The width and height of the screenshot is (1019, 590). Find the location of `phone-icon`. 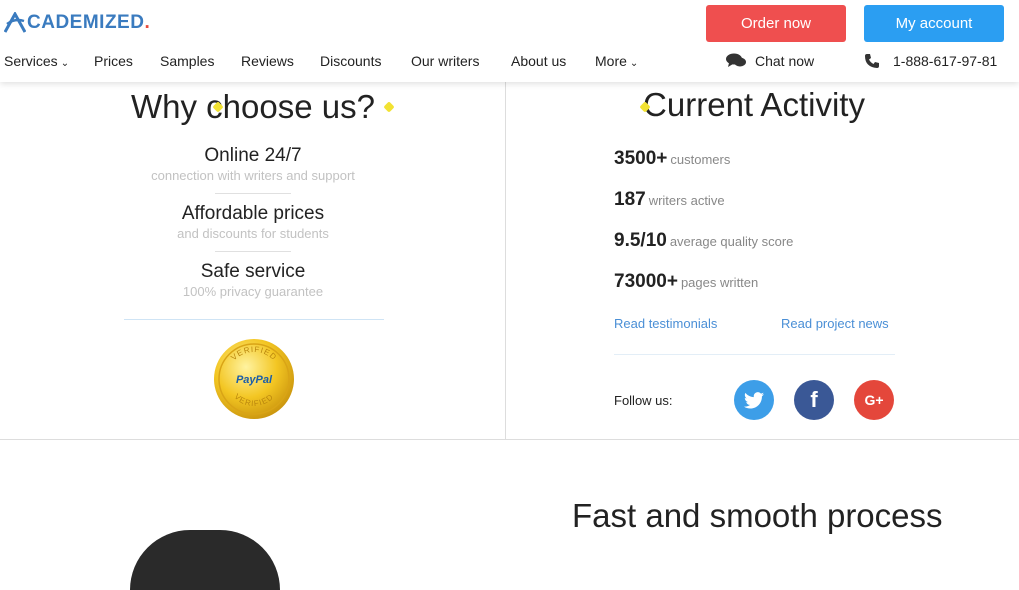

phone-icon is located at coordinates (872, 61).